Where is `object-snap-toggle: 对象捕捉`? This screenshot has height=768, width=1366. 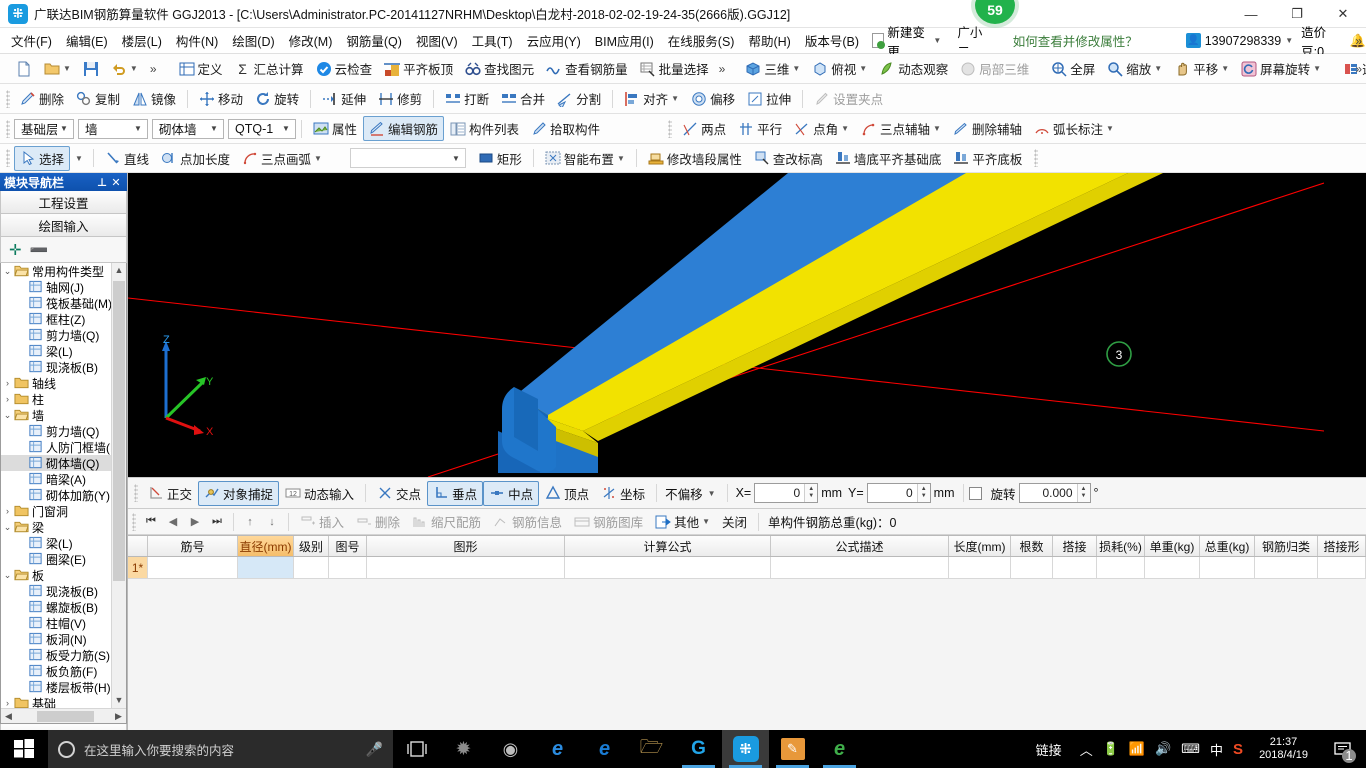
object-snap-toggle: 对象捕捉 is located at coordinates (239, 493).